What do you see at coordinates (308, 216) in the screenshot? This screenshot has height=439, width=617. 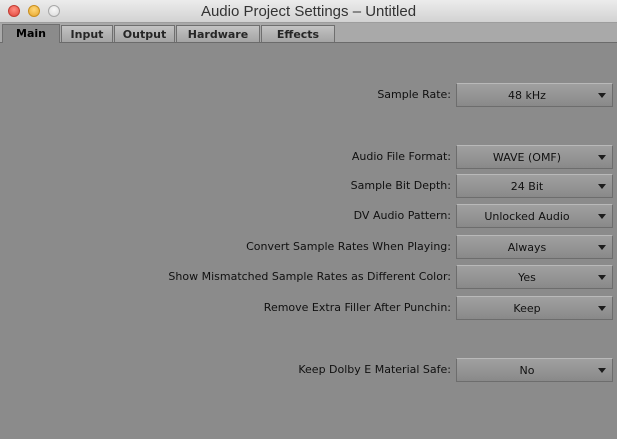 I see `setting-row-dv-audio-pattern: DV Audio Pattern: Unlocked Audio` at bounding box center [308, 216].